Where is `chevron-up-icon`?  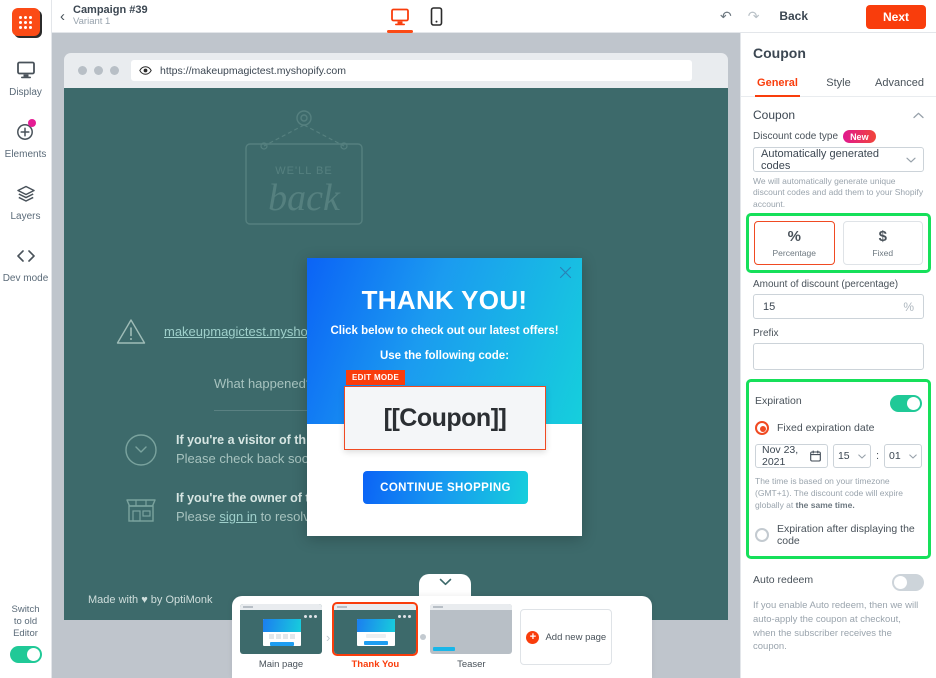
chevron-up-icon is located at coordinates (918, 115).